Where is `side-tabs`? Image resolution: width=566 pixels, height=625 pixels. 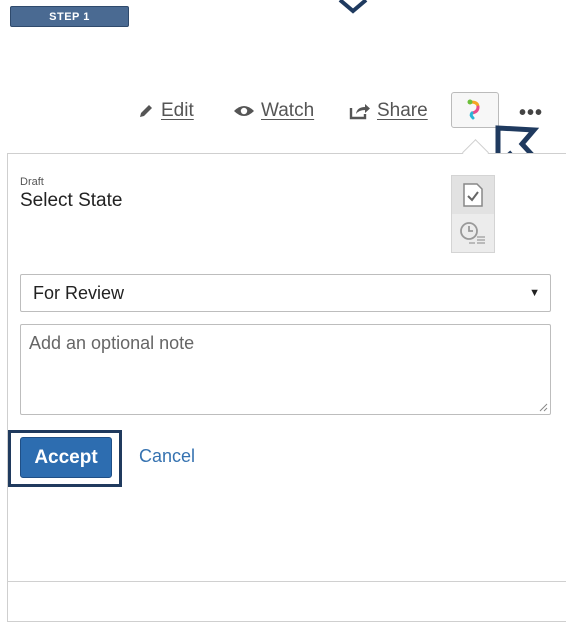 side-tabs is located at coordinates (473, 214).